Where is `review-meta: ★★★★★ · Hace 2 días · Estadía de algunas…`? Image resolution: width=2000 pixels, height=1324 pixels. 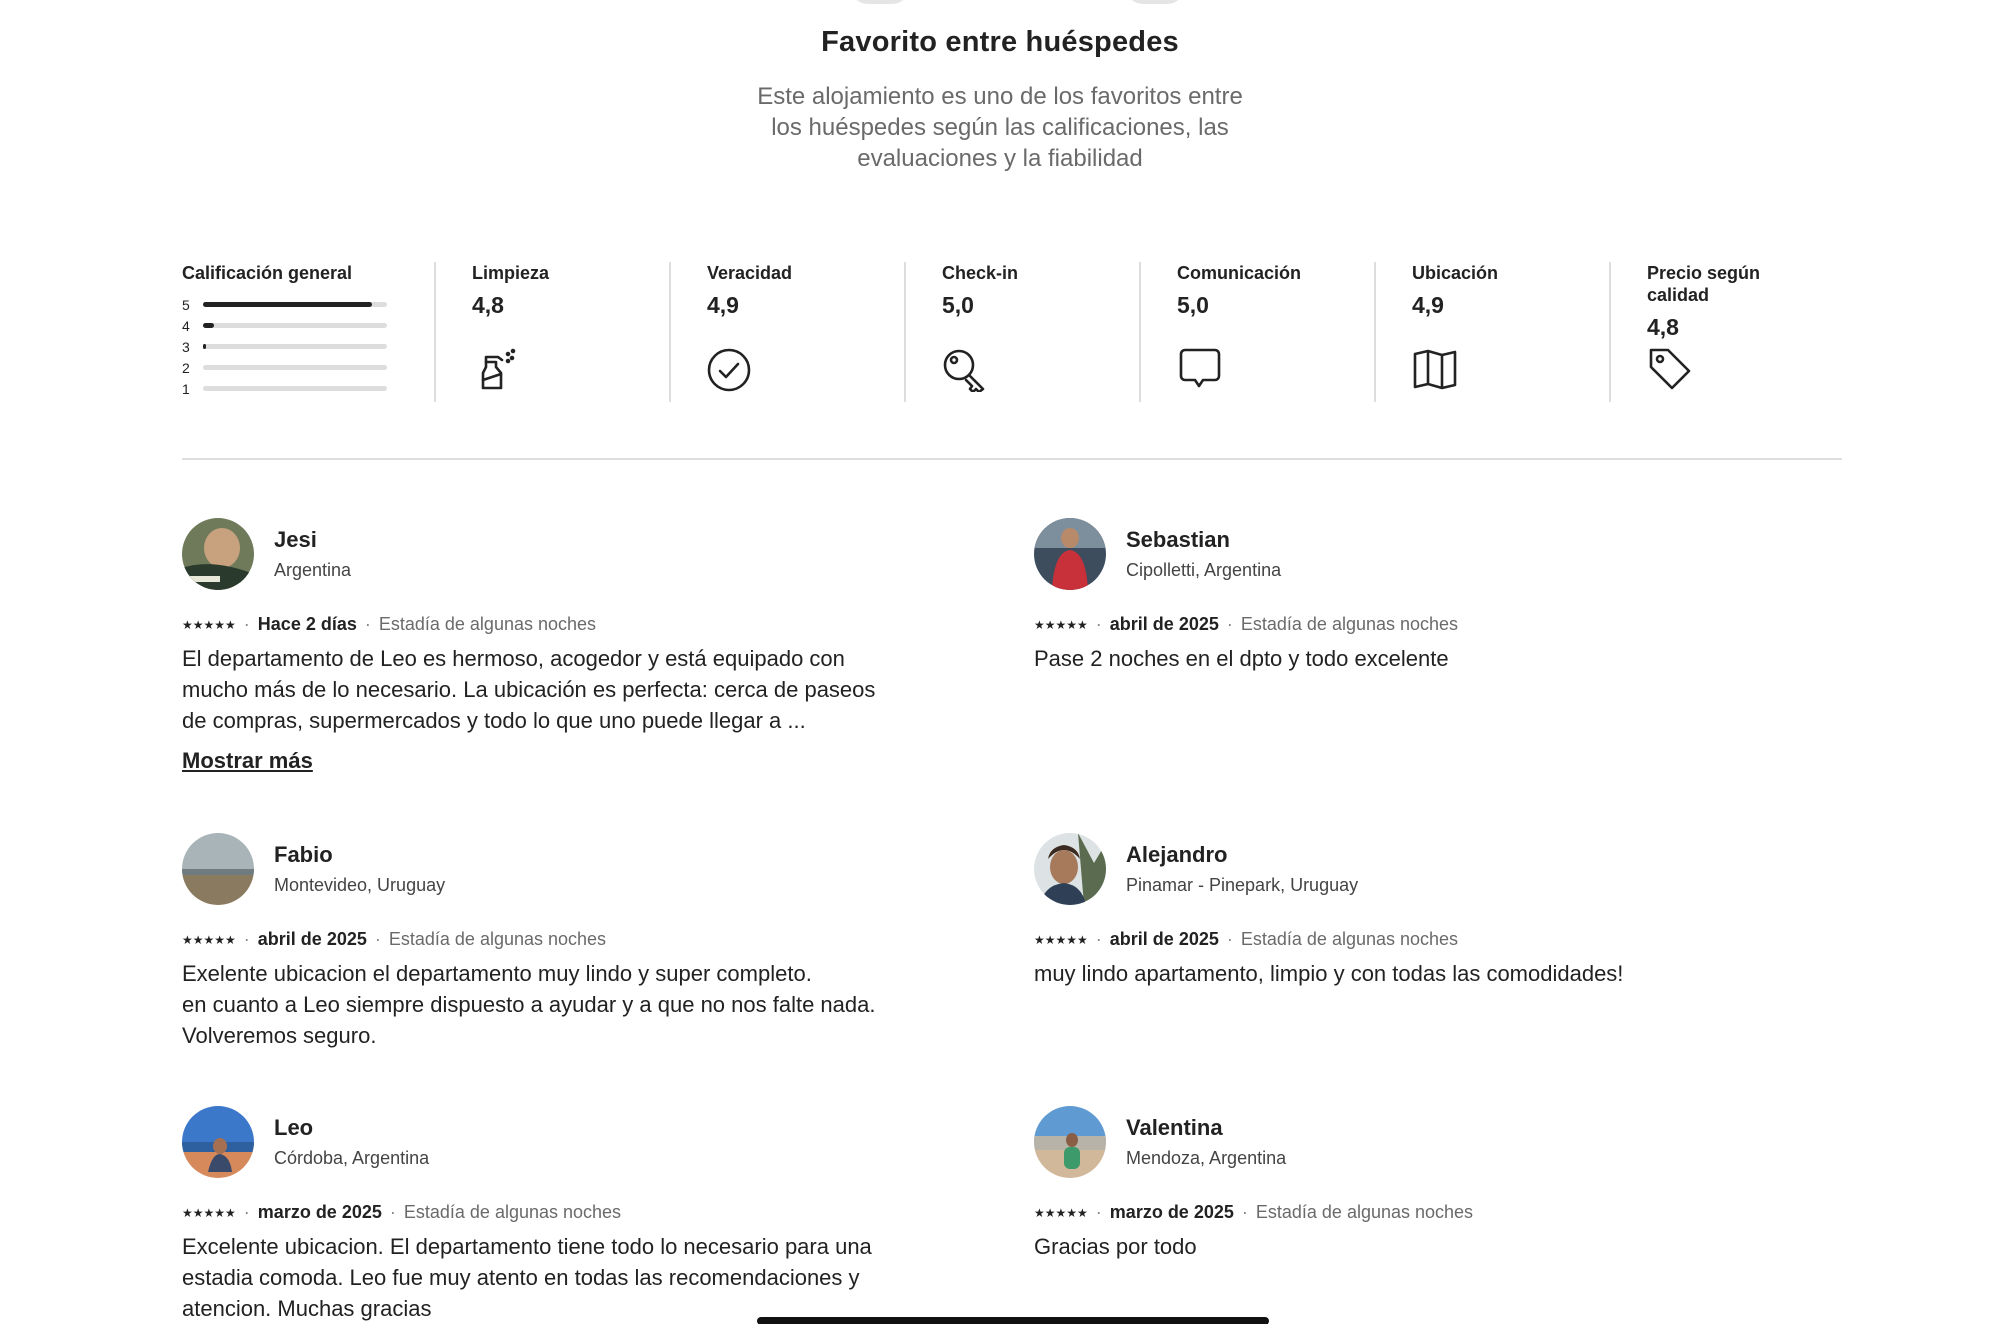 review-meta: ★★★★★ · Hace 2 días · Estadía de algunas… is located at coordinates (532, 624).